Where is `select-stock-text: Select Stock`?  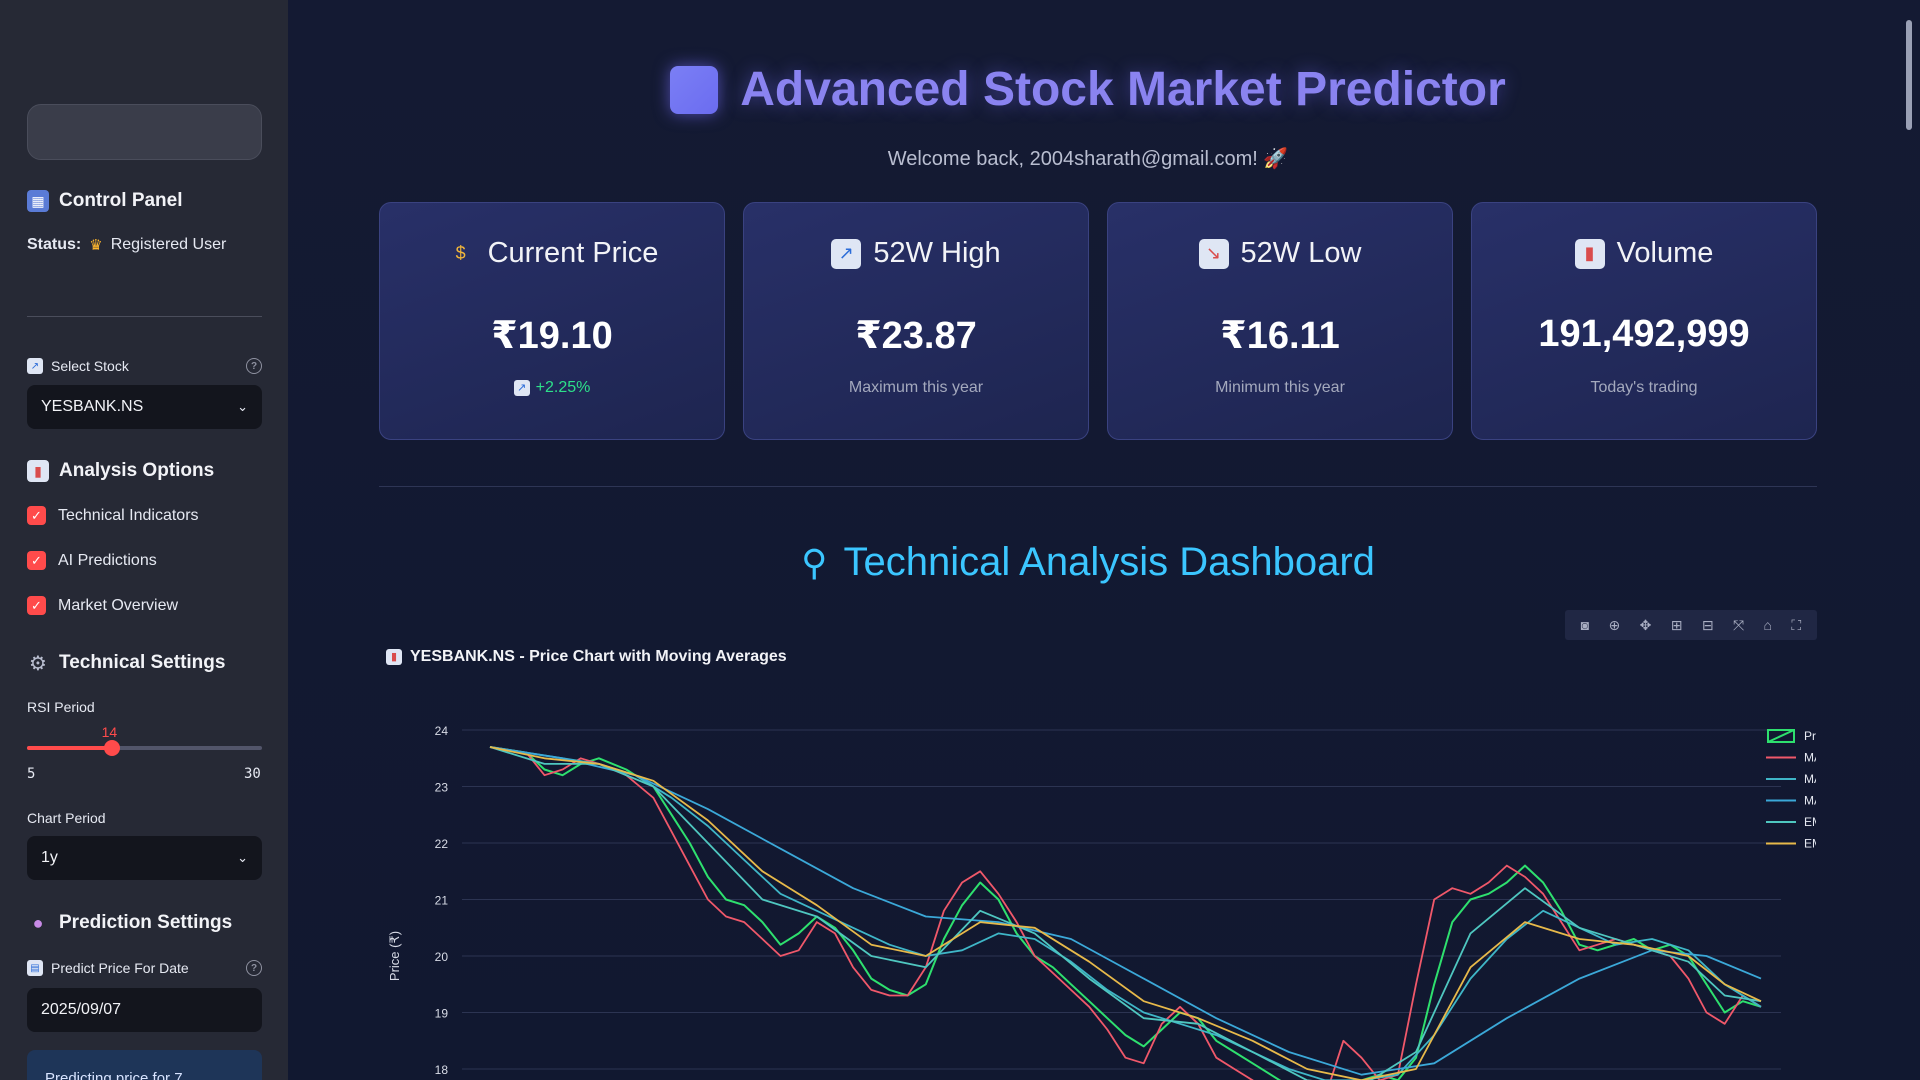
select-stock-text: Select Stock is located at coordinates (90, 366).